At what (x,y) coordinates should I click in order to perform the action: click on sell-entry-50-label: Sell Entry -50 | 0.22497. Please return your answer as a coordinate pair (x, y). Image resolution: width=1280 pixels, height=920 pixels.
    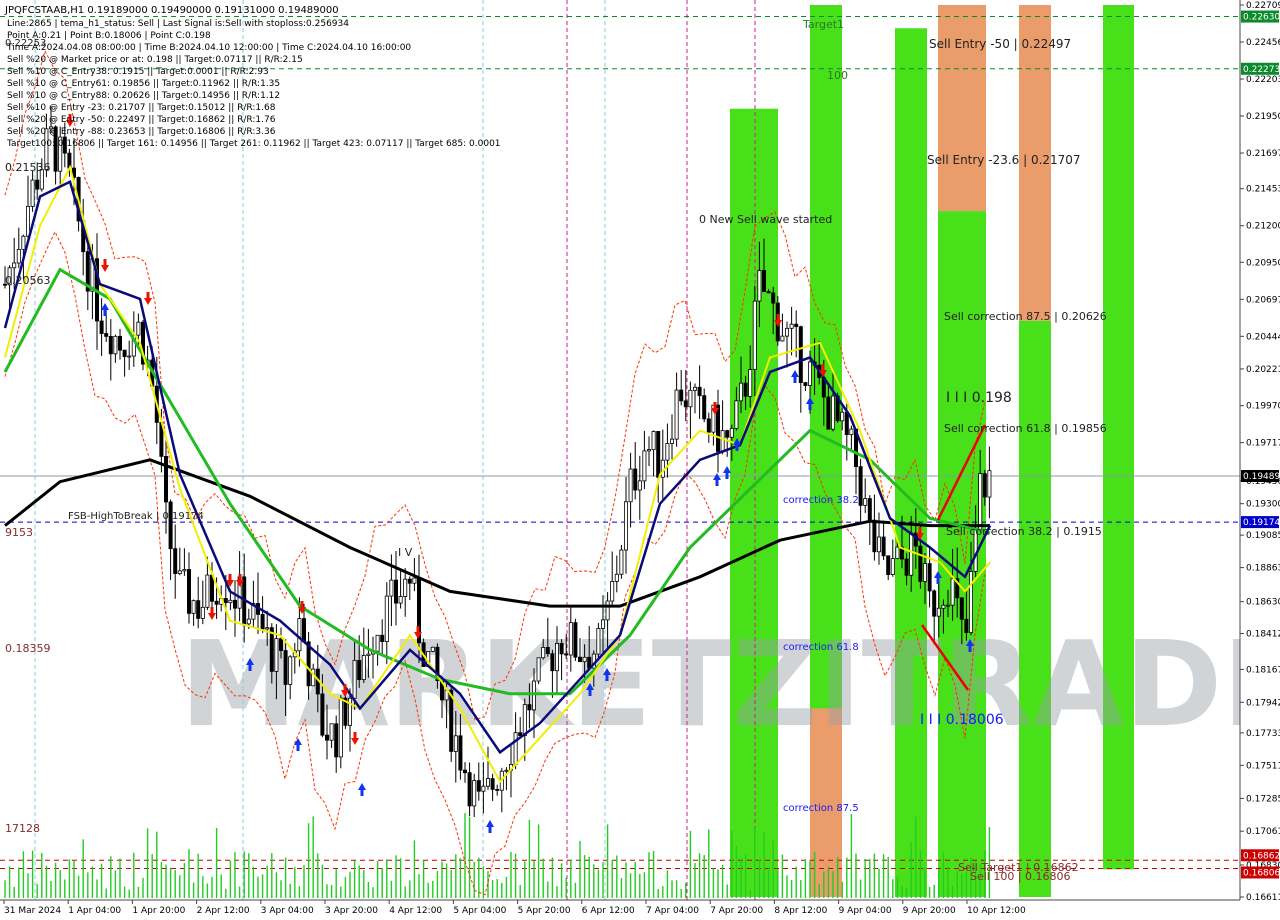
    Looking at the image, I should click on (1000, 44).